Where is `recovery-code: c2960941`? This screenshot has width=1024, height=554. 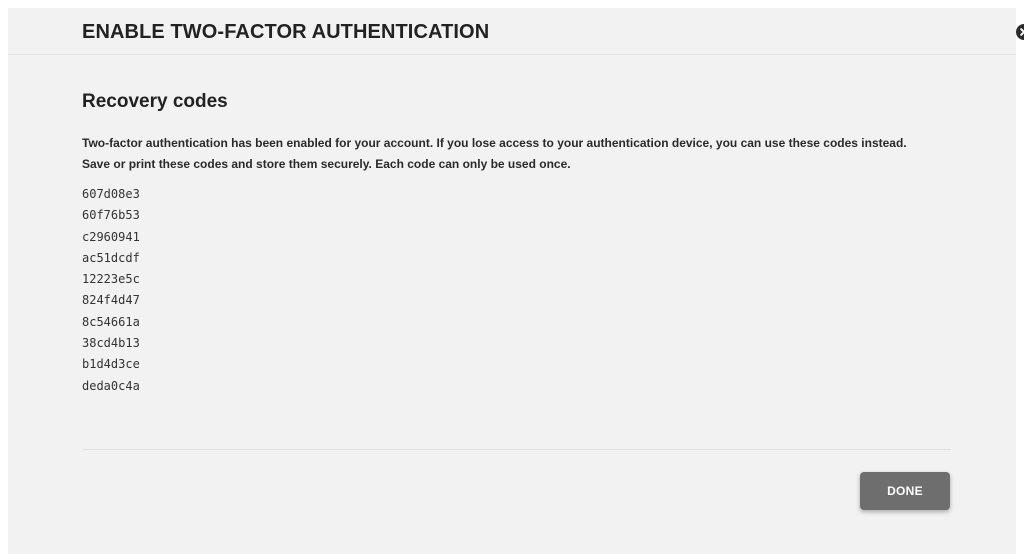
recovery-code: c2960941 is located at coordinates (111, 236).